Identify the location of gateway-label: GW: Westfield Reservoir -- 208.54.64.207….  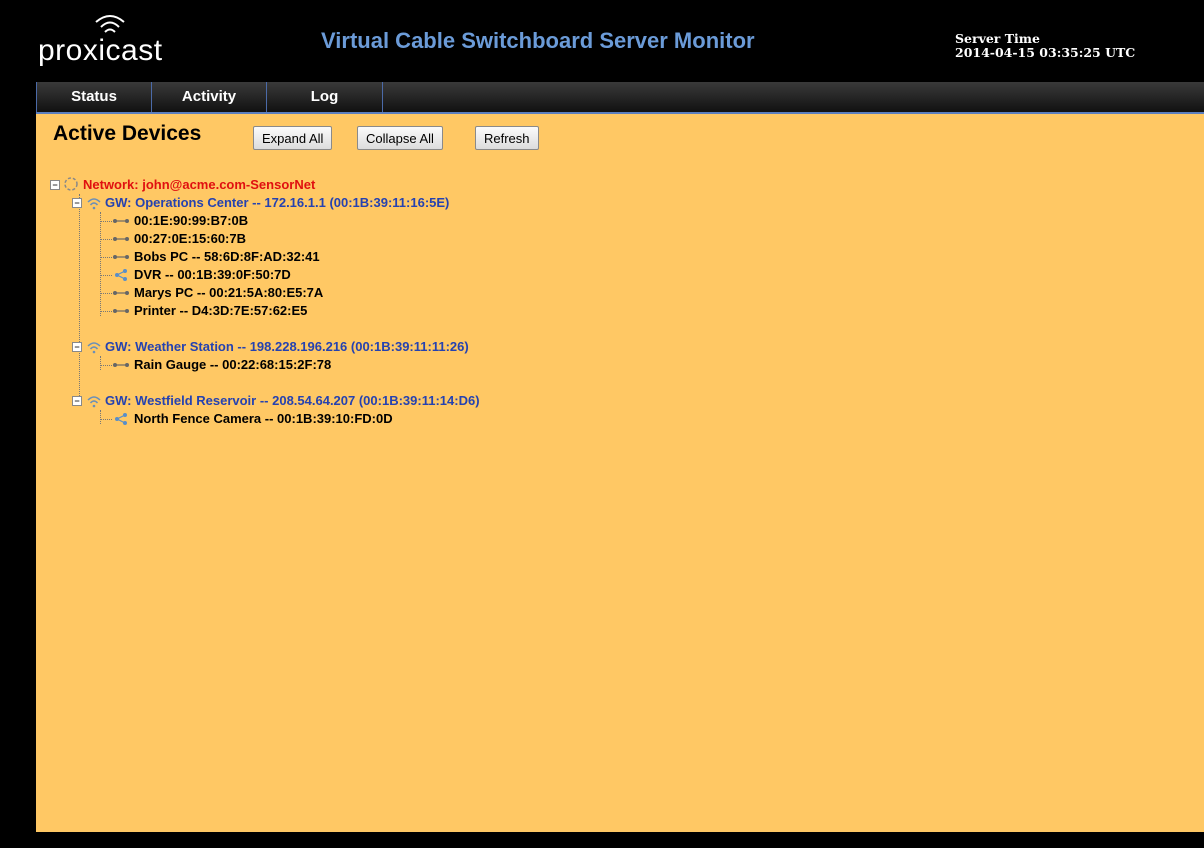
(292, 400).